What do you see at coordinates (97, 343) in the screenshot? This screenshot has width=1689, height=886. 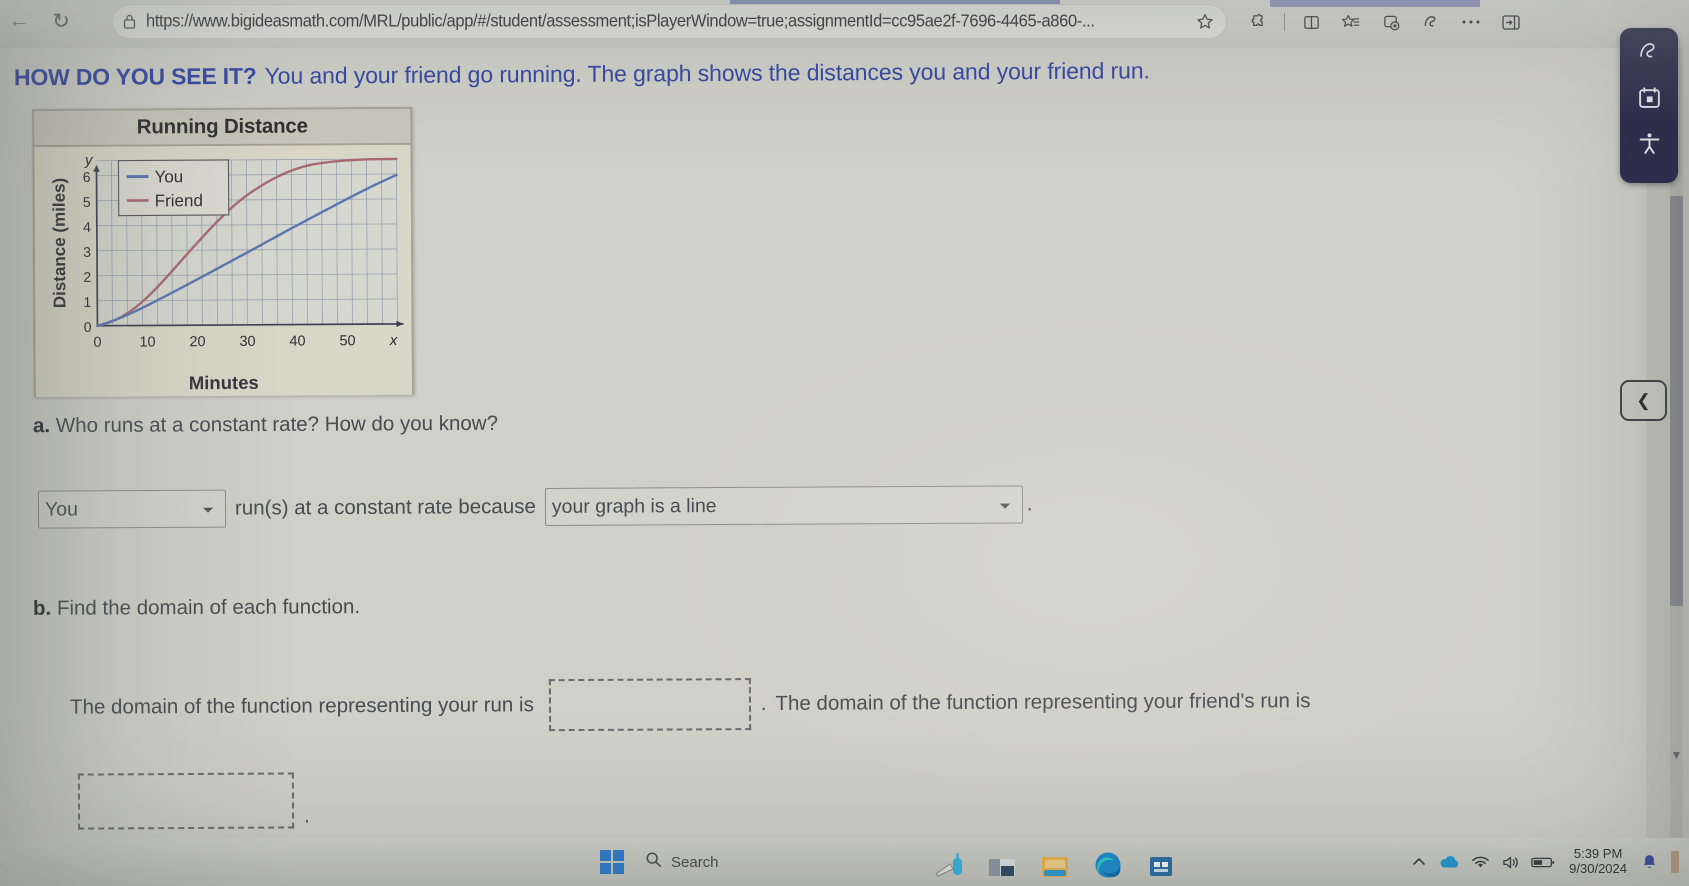 I see `xtick-0: 0` at bounding box center [97, 343].